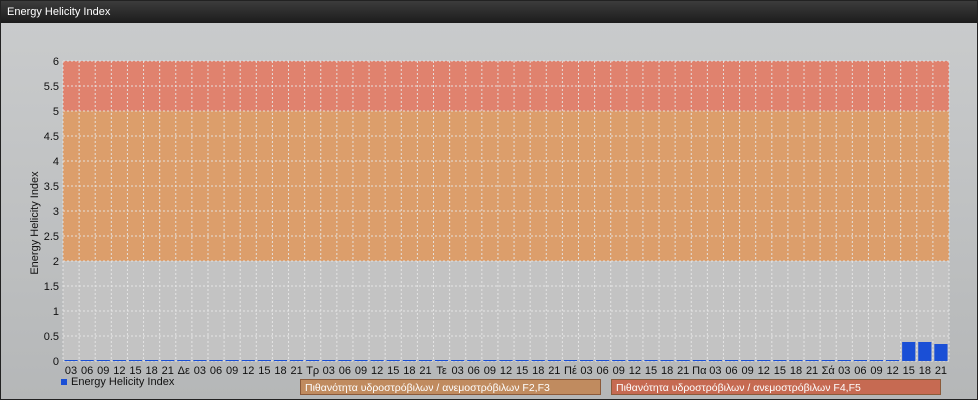  Describe the element at coordinates (56, 312) in the screenshot. I see `y-tick-label: 1` at that location.